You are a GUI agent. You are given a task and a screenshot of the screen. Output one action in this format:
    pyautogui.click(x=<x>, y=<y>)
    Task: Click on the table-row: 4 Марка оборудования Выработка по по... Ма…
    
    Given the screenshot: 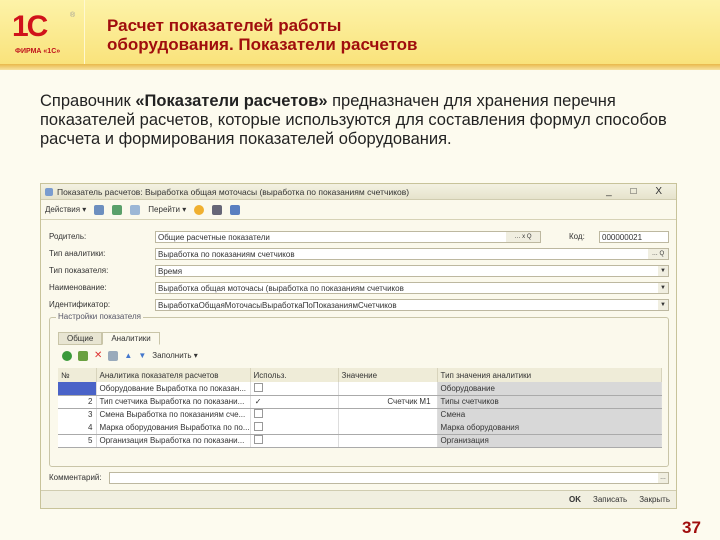 What is the action you would take?
    pyautogui.click(x=360, y=428)
    